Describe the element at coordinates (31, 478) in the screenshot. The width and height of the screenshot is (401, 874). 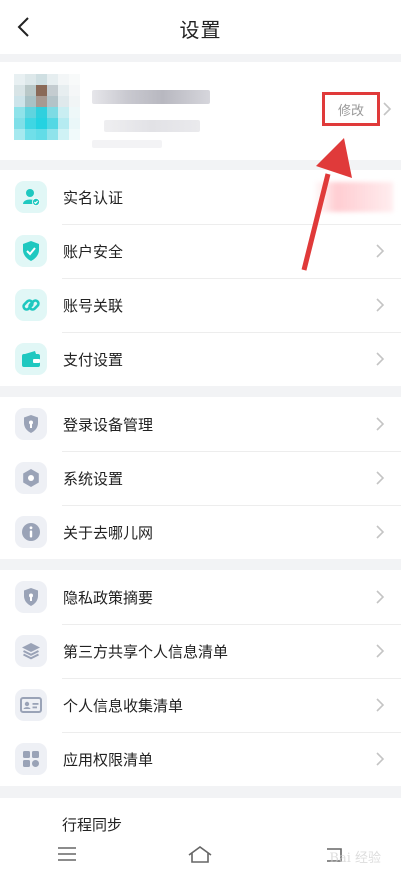
I see `gear-icon` at that location.